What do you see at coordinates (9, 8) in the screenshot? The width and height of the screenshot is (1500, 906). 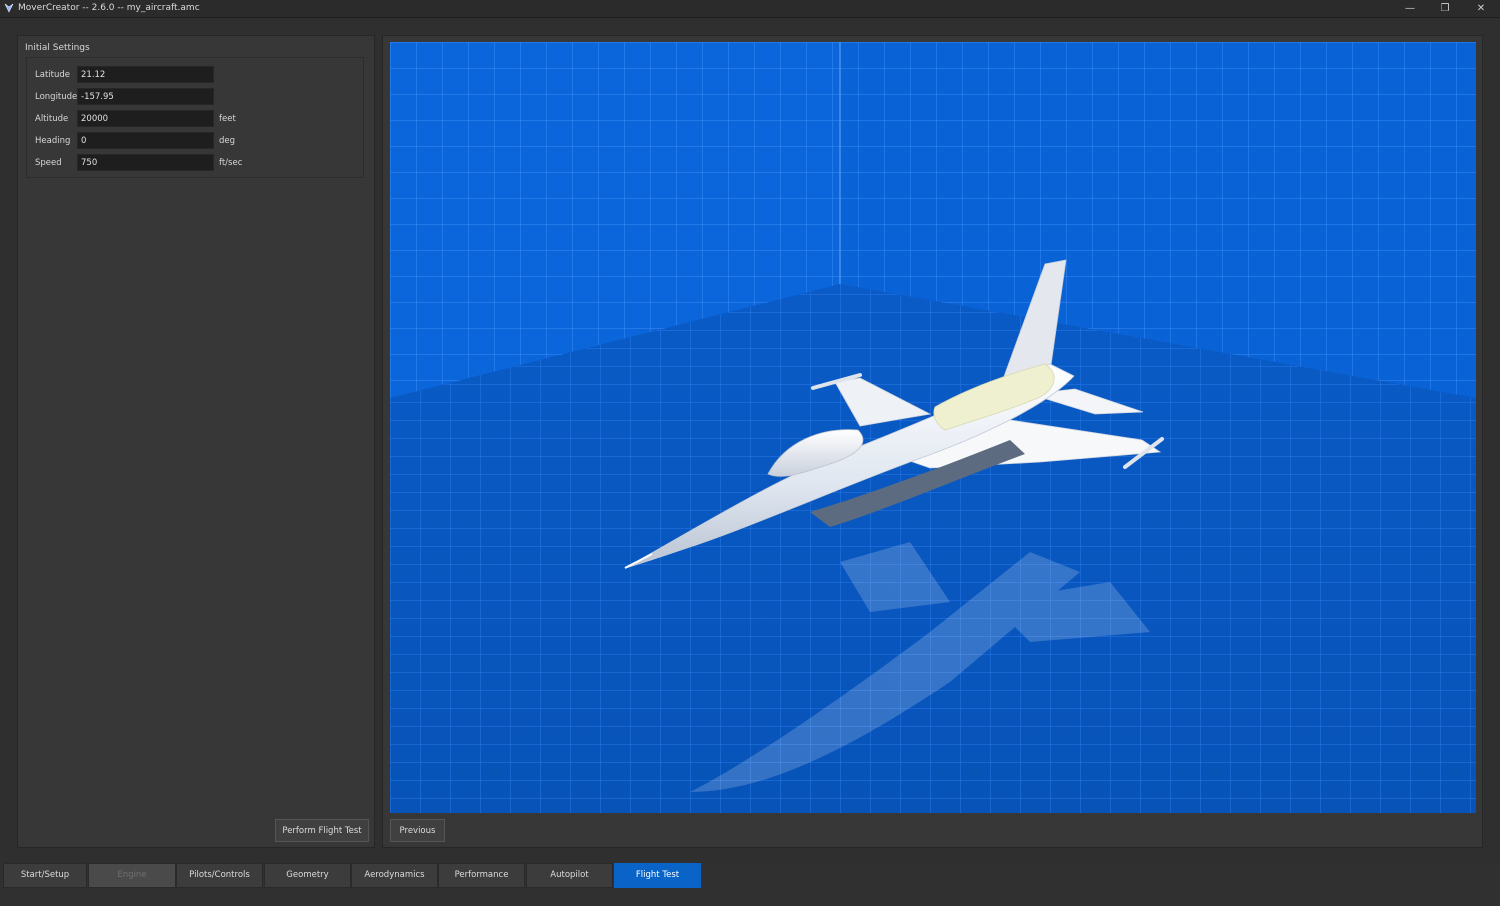 I see `app-logo-icon` at bounding box center [9, 8].